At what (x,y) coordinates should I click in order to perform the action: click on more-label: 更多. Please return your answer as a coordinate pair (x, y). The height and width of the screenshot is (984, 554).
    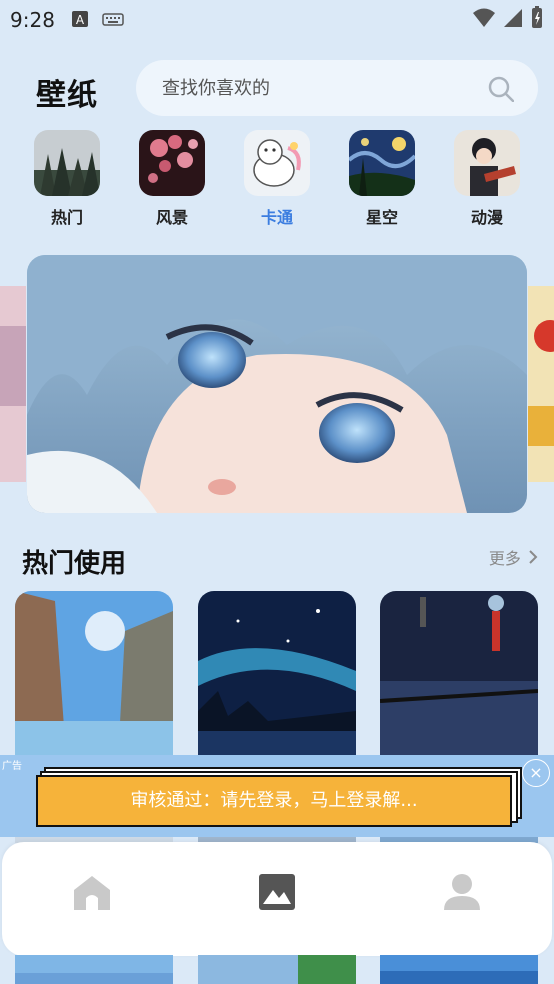
    Looking at the image, I should click on (504, 558).